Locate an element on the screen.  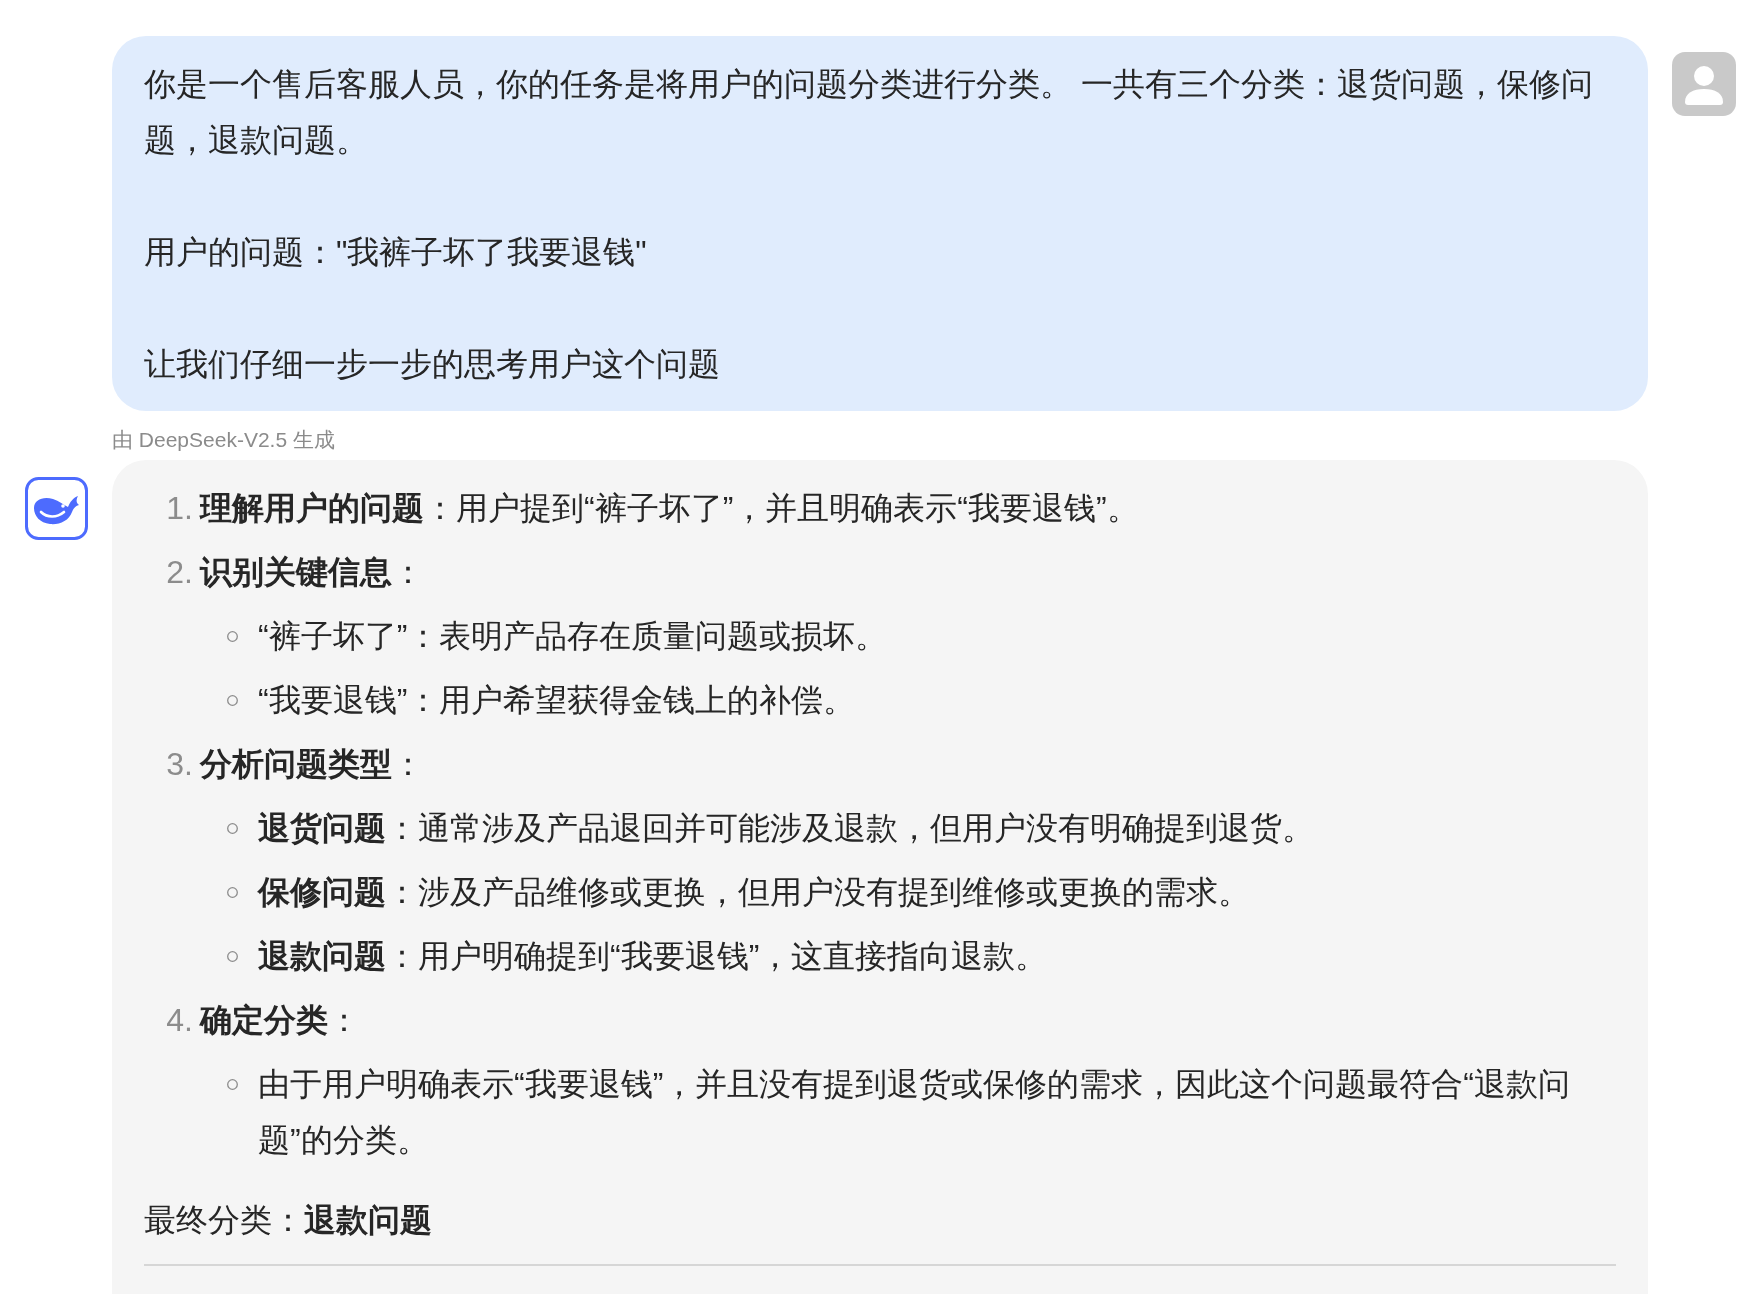
list-item-text: 确定分类： is located at coordinates (280, 1020).